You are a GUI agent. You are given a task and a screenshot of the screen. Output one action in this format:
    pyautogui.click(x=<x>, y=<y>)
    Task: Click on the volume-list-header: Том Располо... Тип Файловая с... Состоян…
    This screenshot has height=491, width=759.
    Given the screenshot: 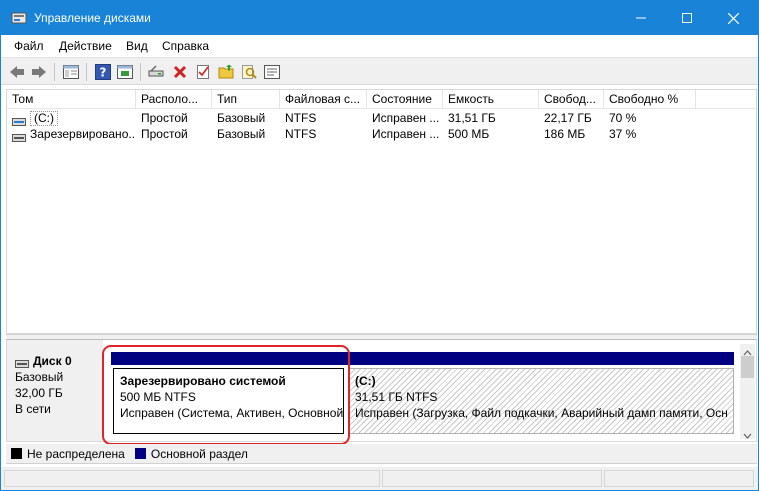 What is the action you would take?
    pyautogui.click(x=382, y=99)
    